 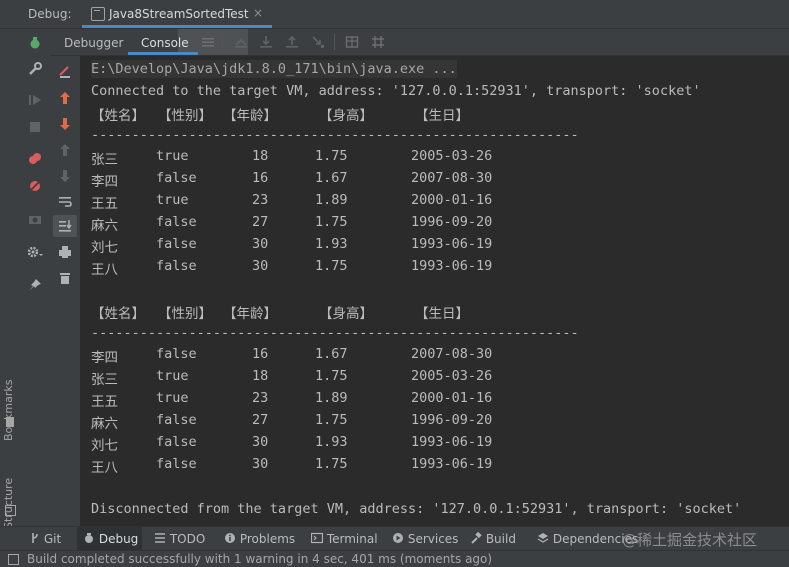 I want to click on tool-terminal: Terminal, so click(x=344, y=539).